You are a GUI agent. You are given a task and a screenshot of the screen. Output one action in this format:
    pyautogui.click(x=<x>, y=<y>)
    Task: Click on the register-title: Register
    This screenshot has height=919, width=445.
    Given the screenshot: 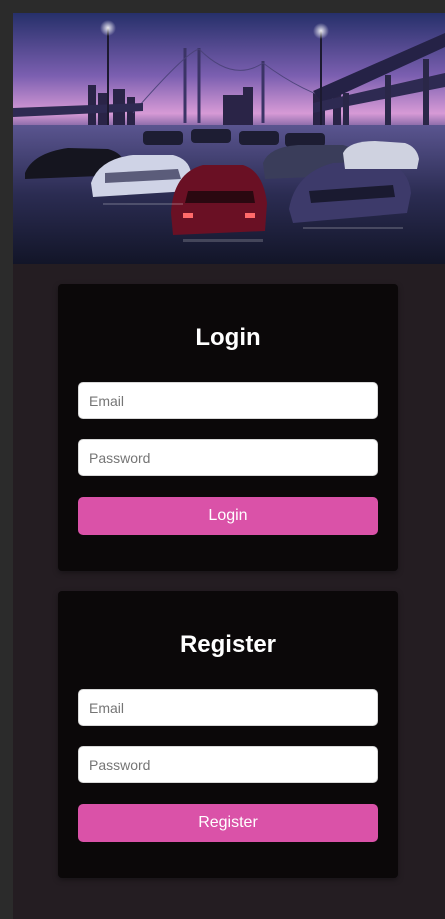 What is the action you would take?
    pyautogui.click(x=228, y=644)
    